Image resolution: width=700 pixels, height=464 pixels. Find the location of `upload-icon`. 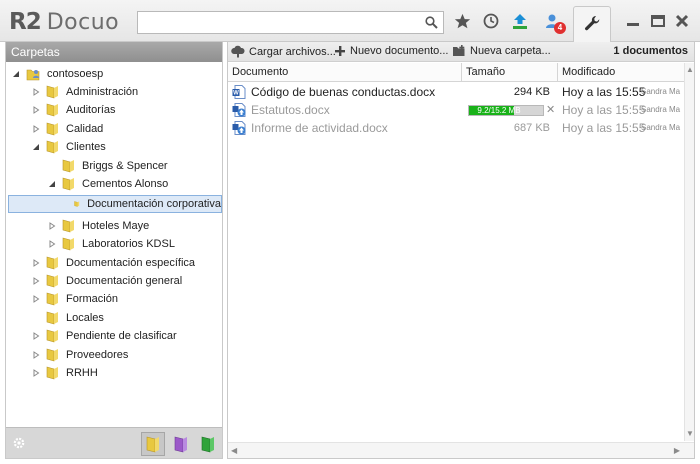

upload-icon is located at coordinates (520, 21).